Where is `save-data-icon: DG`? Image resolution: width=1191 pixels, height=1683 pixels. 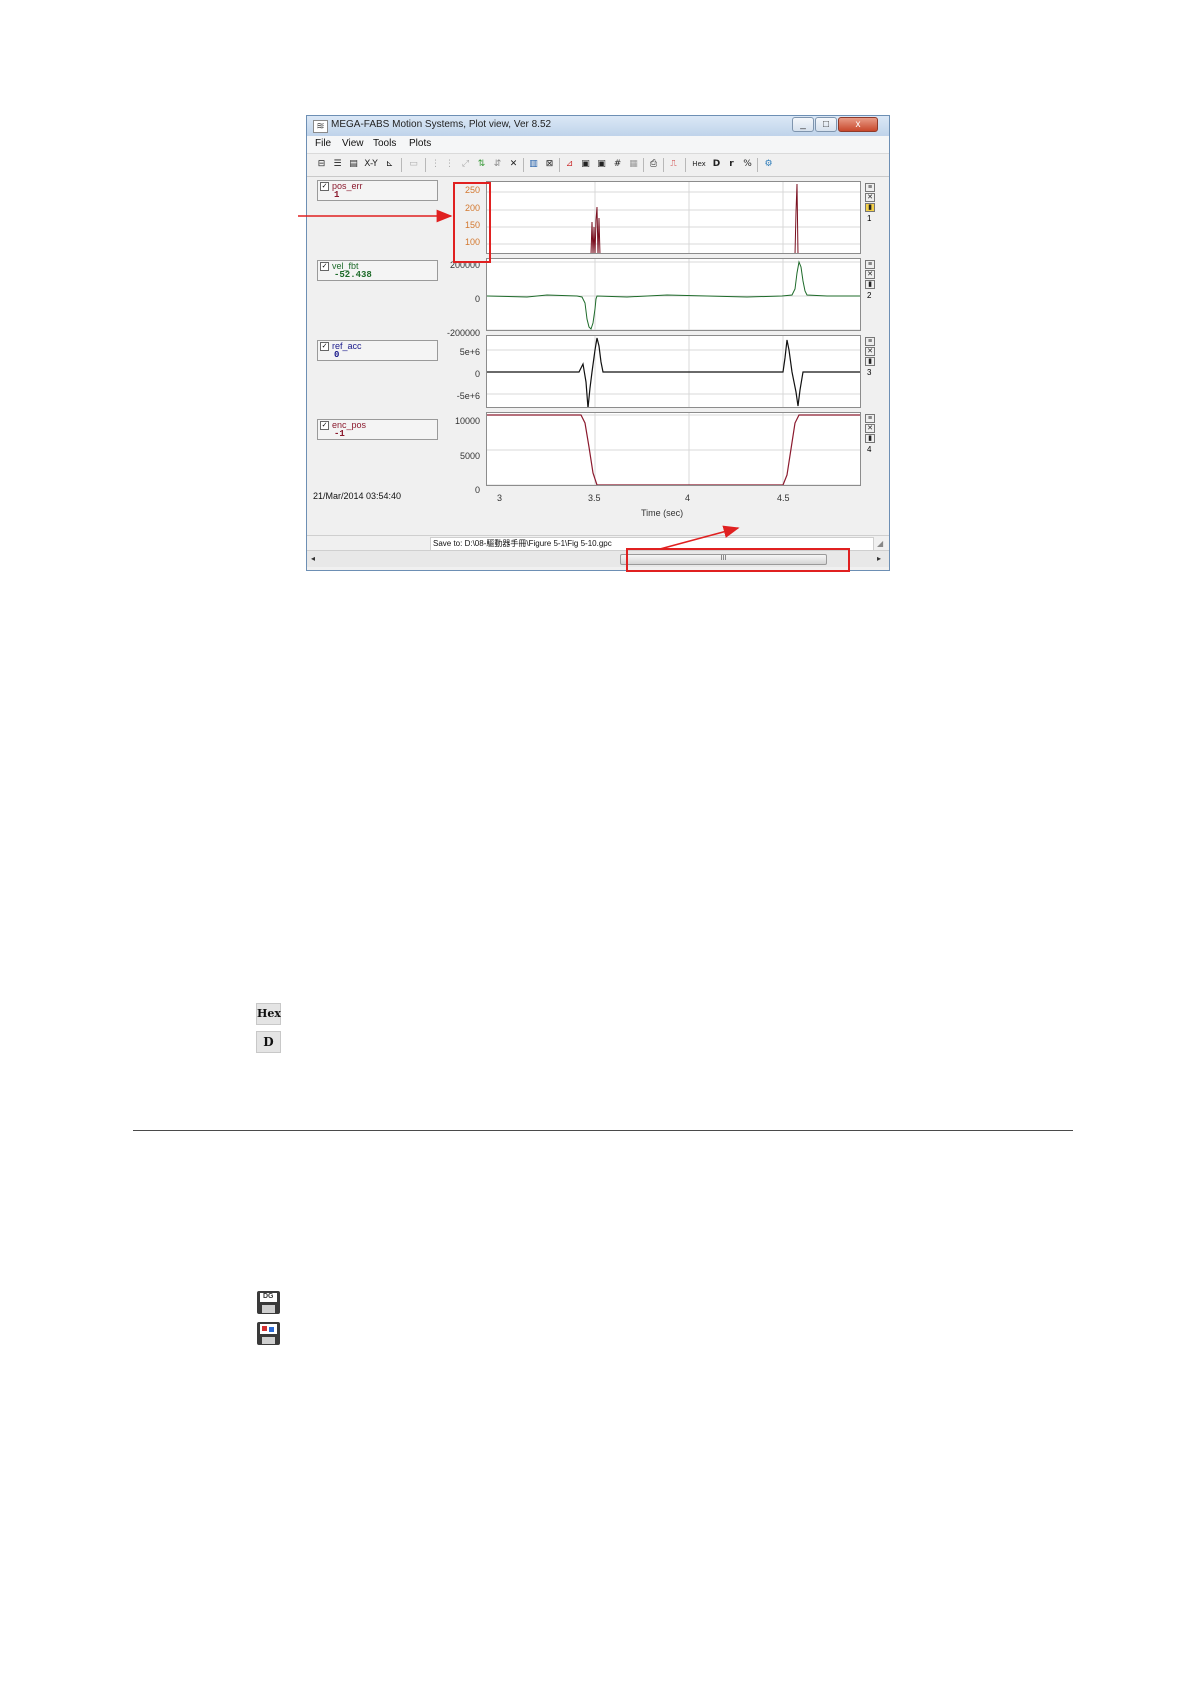 save-data-icon: DG is located at coordinates (268, 1302).